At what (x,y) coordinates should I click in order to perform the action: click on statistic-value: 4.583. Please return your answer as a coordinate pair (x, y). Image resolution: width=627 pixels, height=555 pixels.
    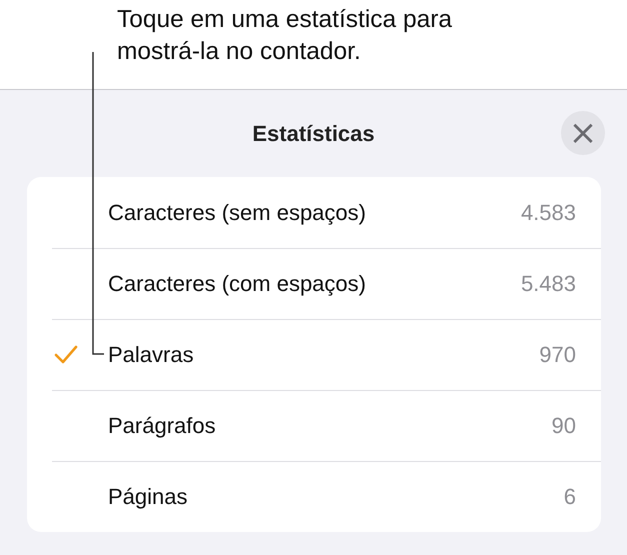
    Looking at the image, I should click on (548, 213).